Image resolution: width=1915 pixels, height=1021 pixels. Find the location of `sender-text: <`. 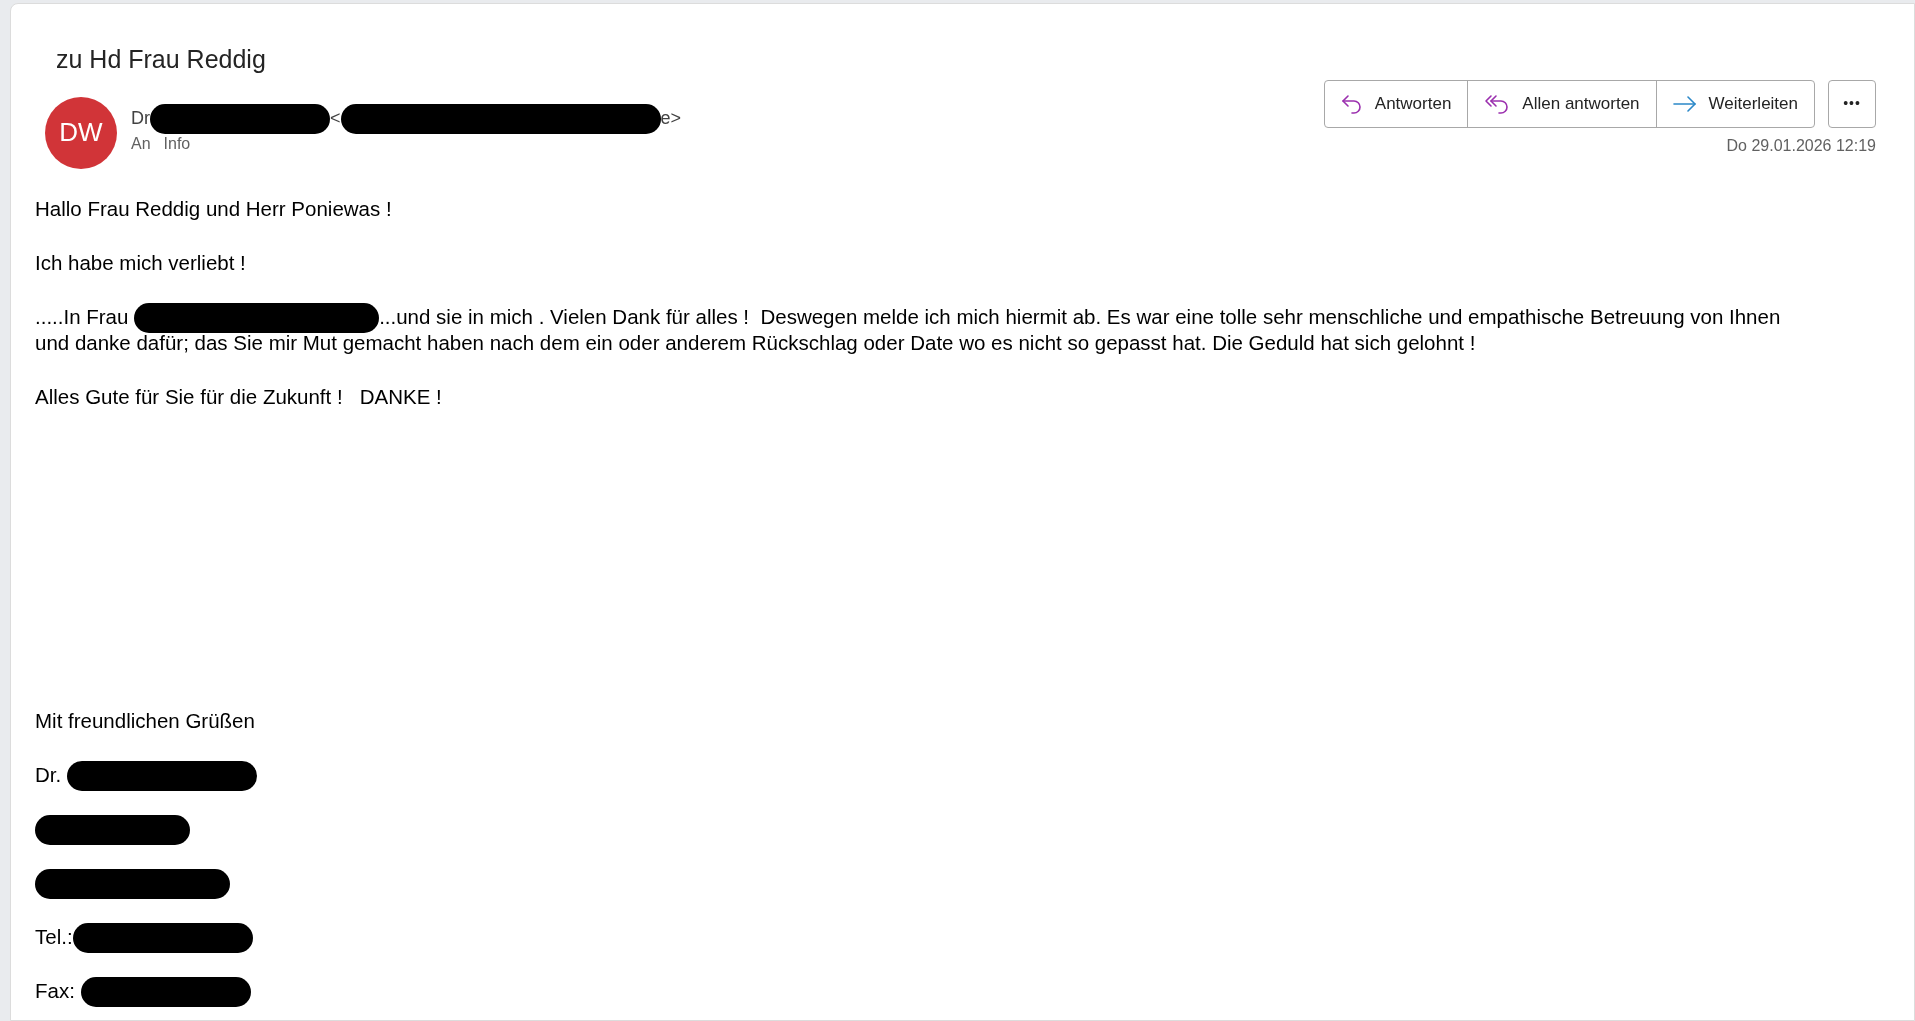

sender-text: < is located at coordinates (335, 118).